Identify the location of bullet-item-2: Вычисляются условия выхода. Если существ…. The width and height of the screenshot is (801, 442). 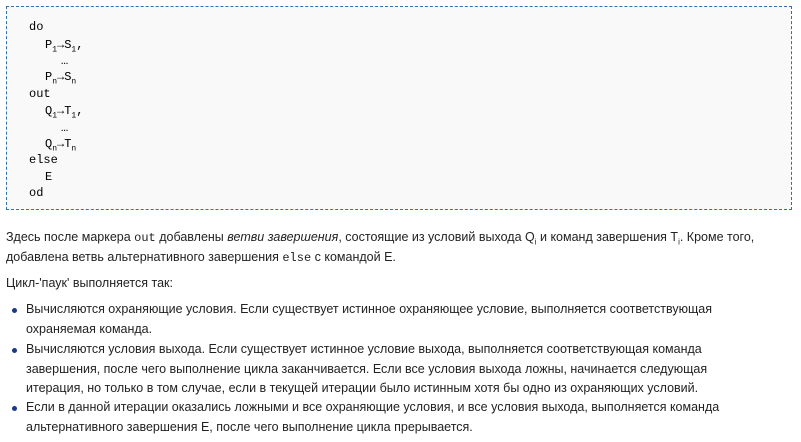
(367, 368).